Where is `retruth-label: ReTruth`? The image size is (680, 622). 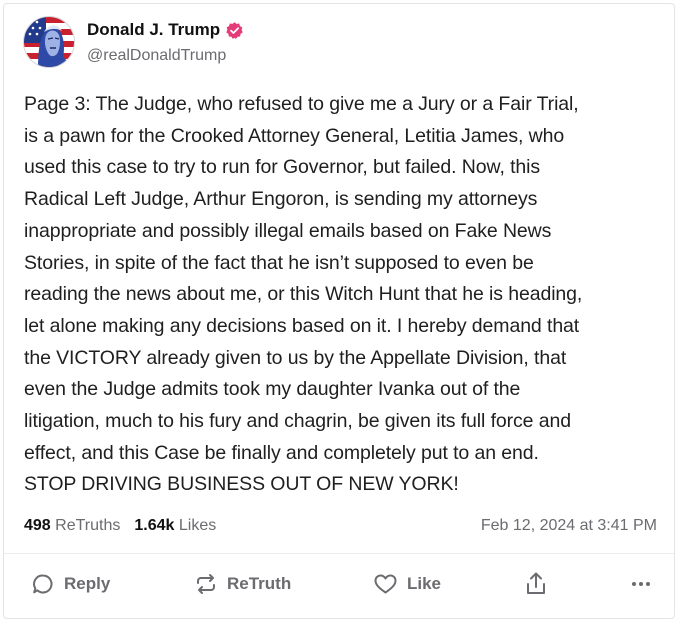 retruth-label: ReTruth is located at coordinates (259, 583).